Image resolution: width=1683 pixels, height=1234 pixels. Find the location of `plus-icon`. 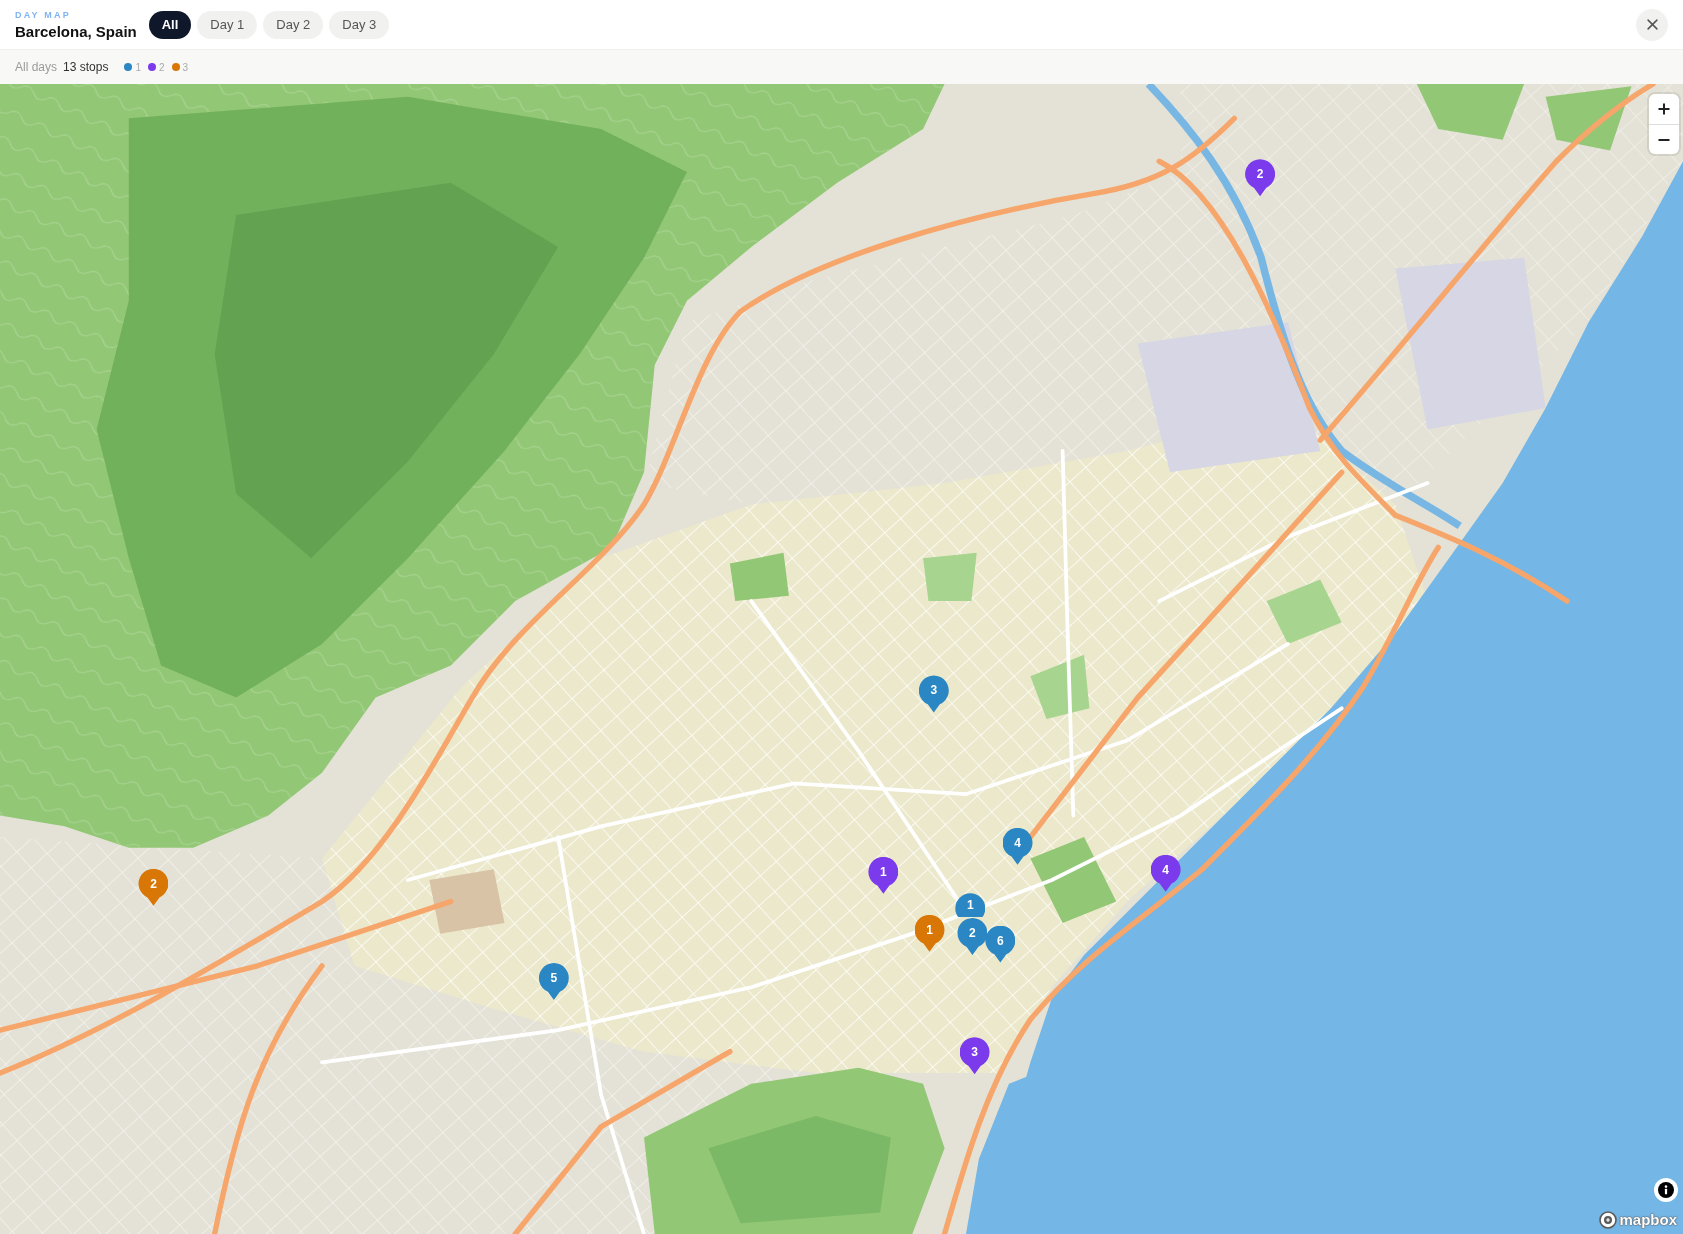

plus-icon is located at coordinates (1664, 109).